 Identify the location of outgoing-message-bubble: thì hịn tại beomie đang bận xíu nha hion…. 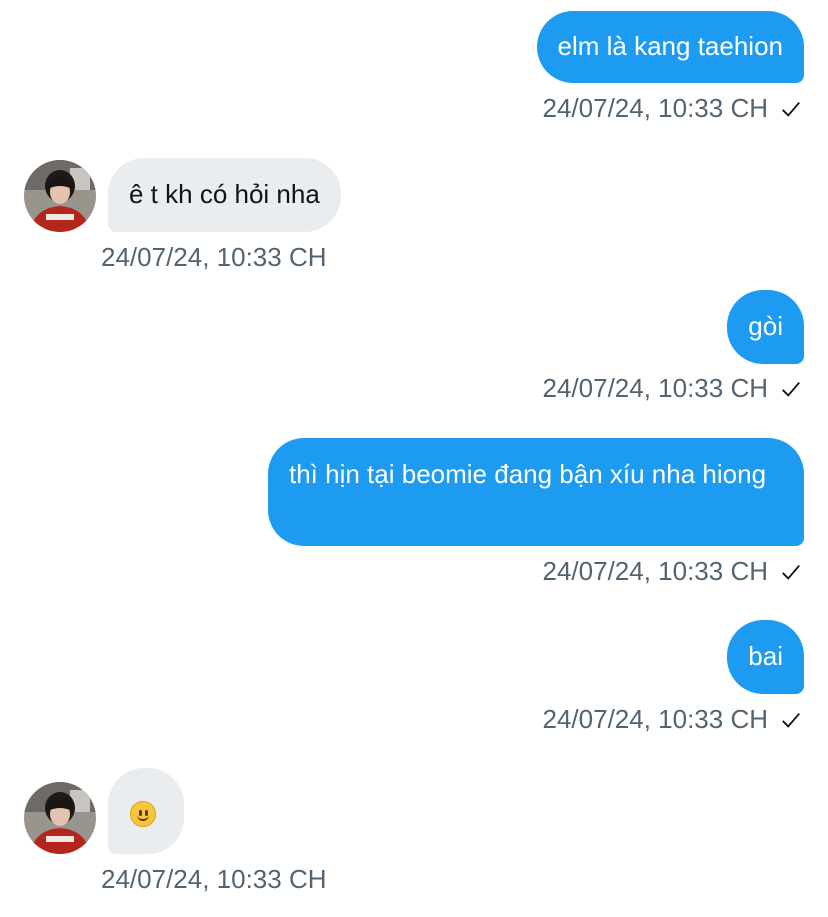
(536, 492).